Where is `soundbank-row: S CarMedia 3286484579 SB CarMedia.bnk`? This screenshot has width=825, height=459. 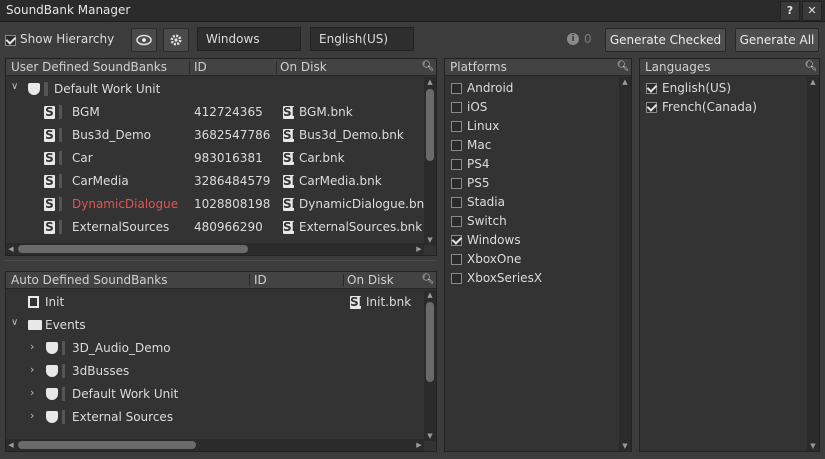 soundbank-row: S CarMedia 3286484579 SB CarMedia.bnk is located at coordinates (214, 181).